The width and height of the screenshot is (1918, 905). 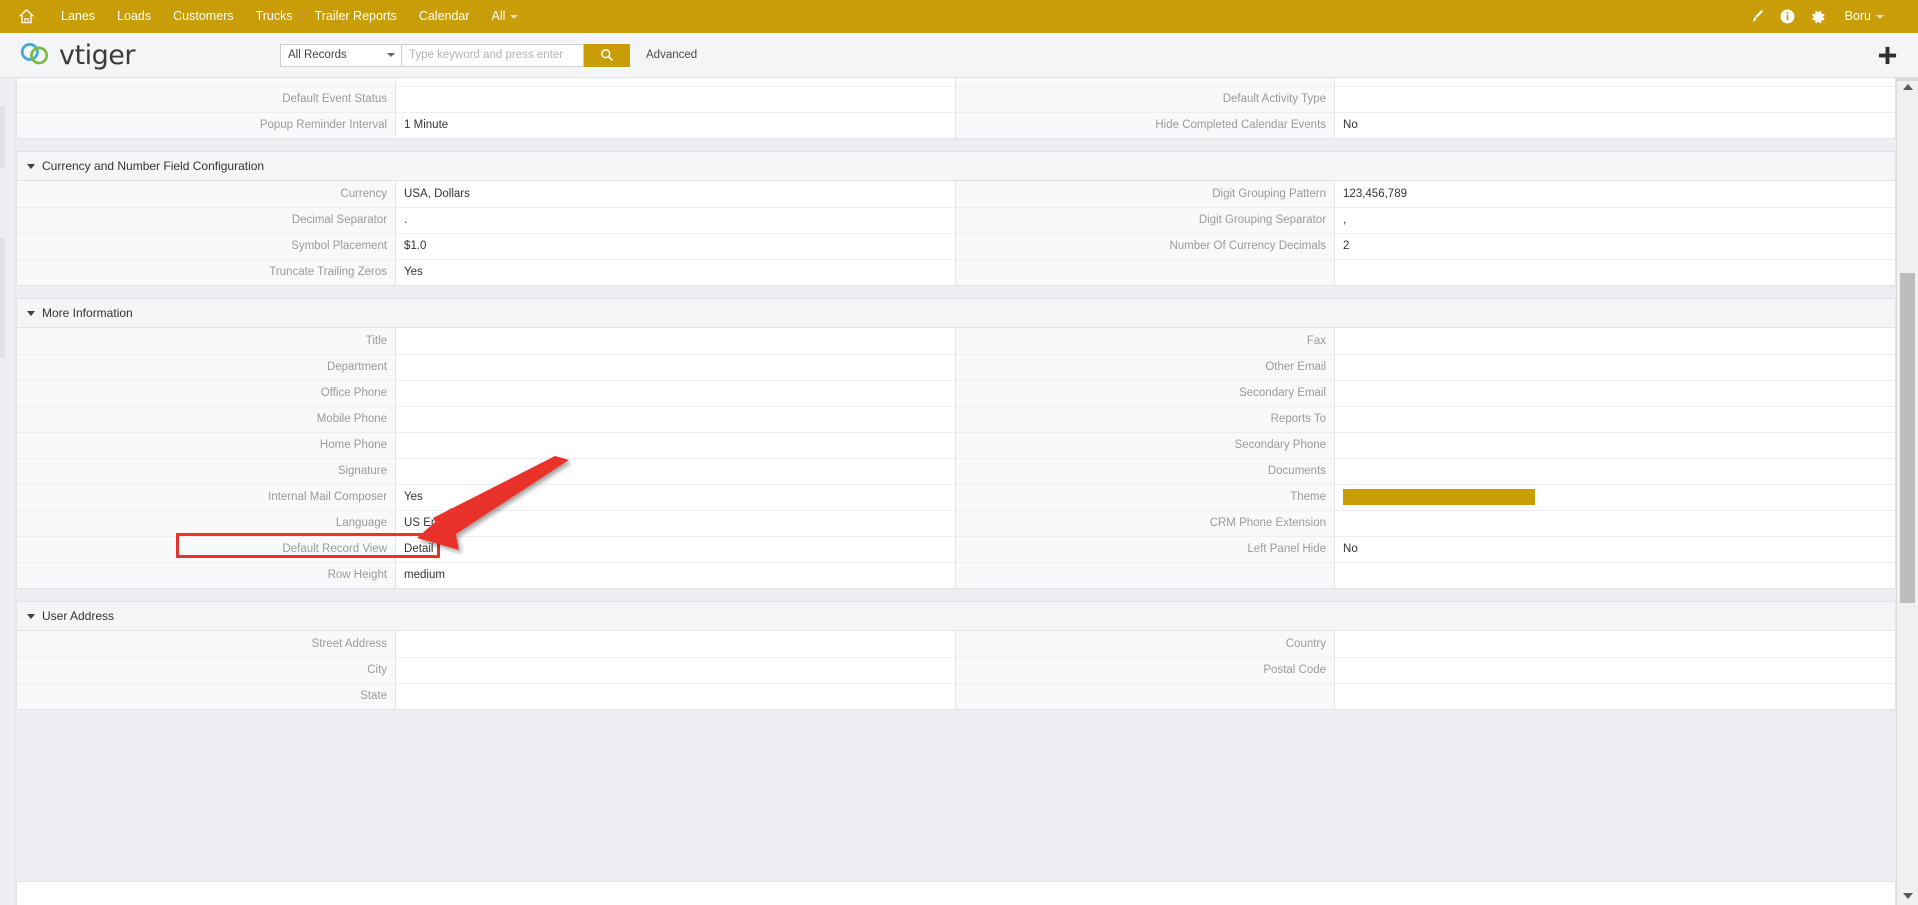 I want to click on field-label: Fax, so click(x=1145, y=341).